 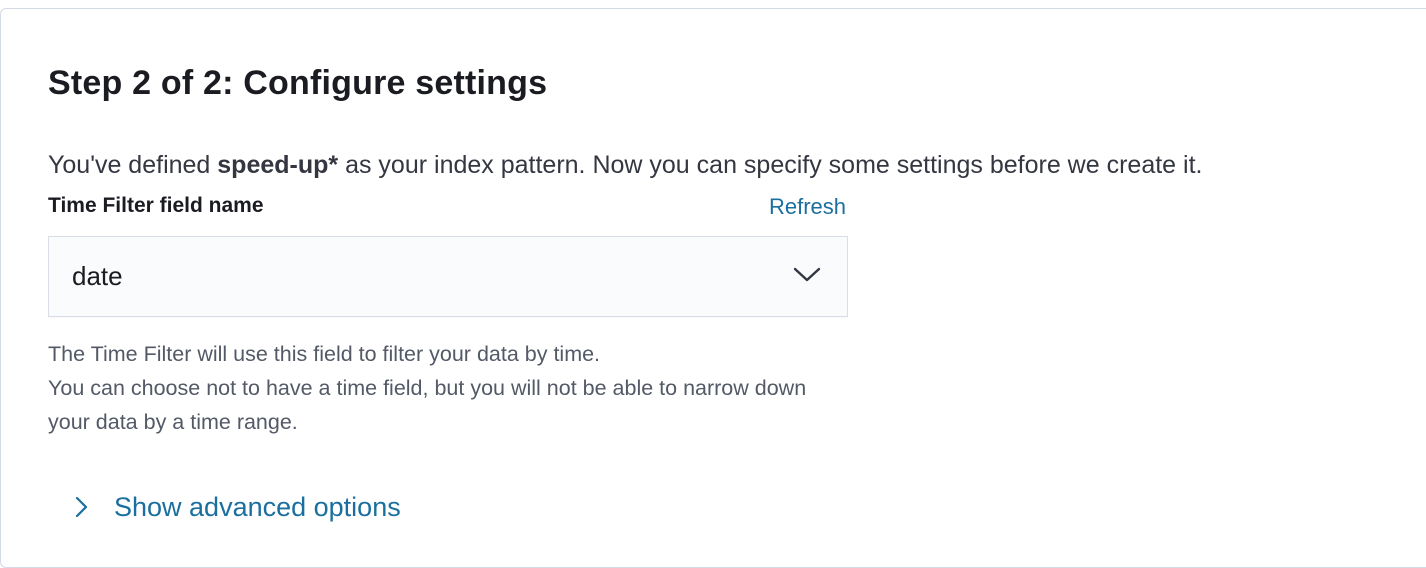 I want to click on refresh-link: Refresh, so click(x=807, y=207).